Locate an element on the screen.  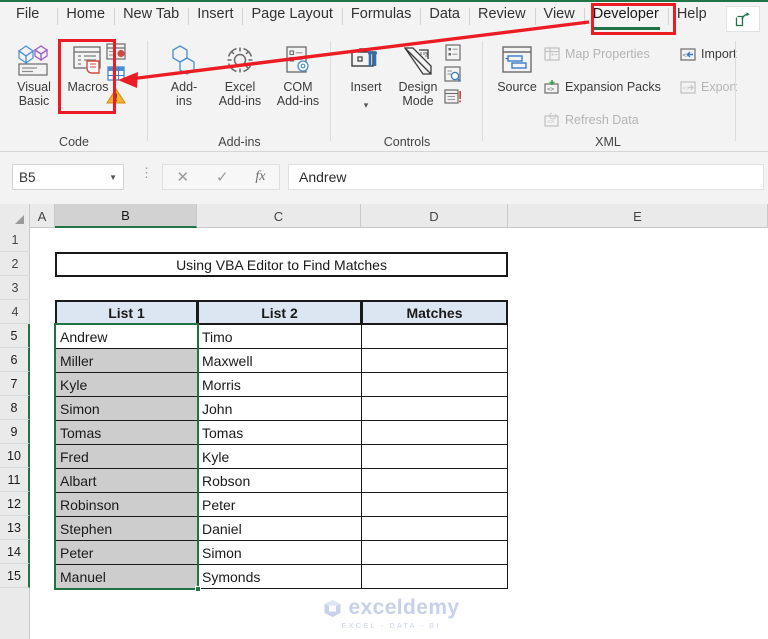
cell-B12: Robinson is located at coordinates (126, 504).